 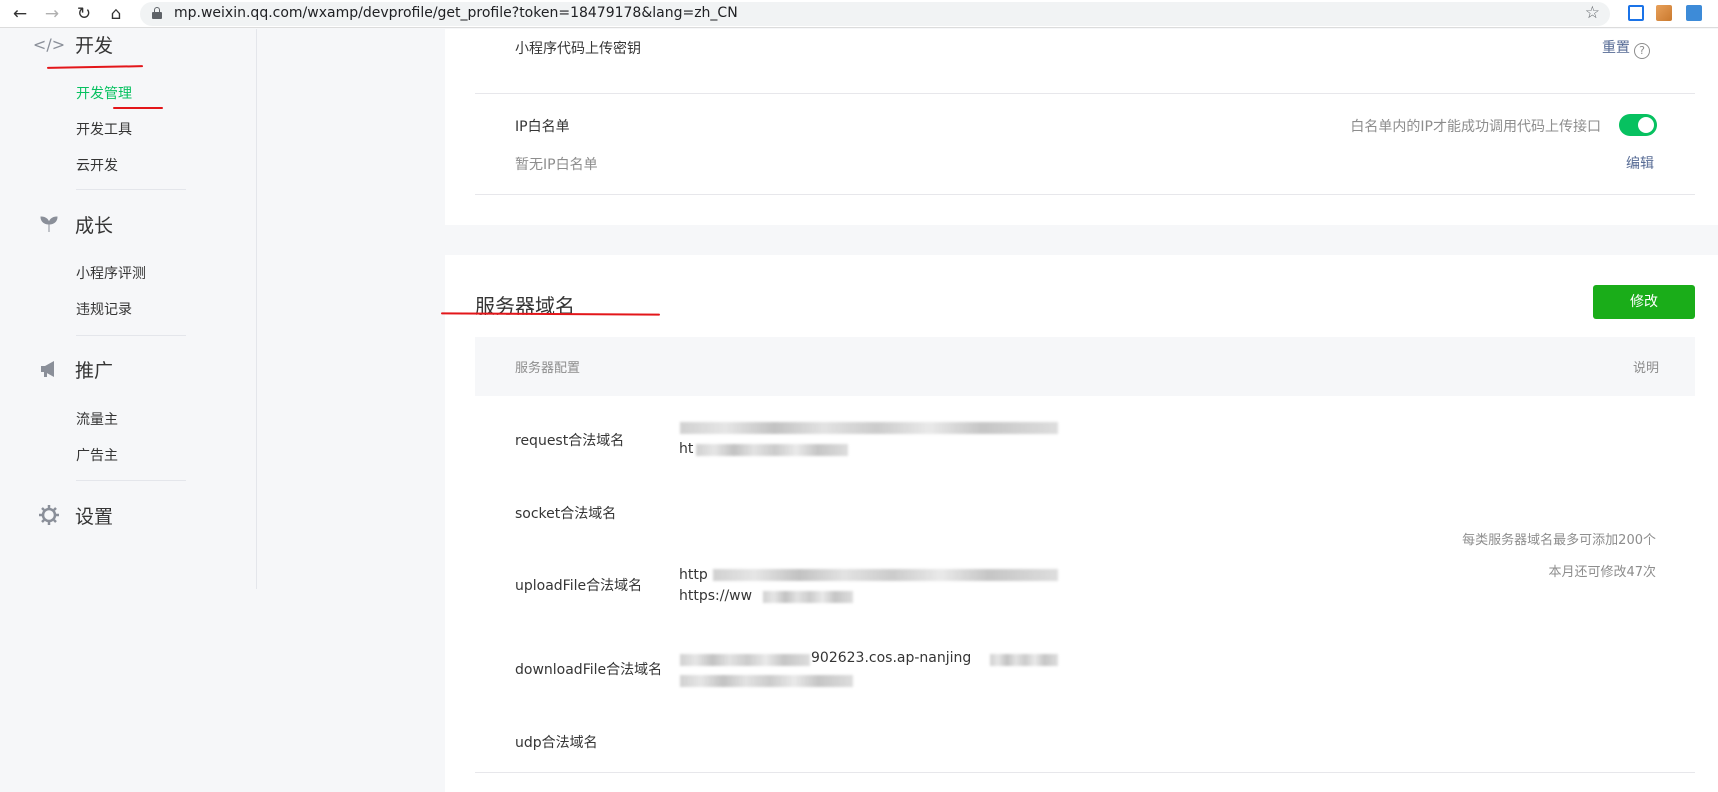 What do you see at coordinates (578, 49) in the screenshot?
I see `upload-key-label: 小程序代码上传密钥` at bounding box center [578, 49].